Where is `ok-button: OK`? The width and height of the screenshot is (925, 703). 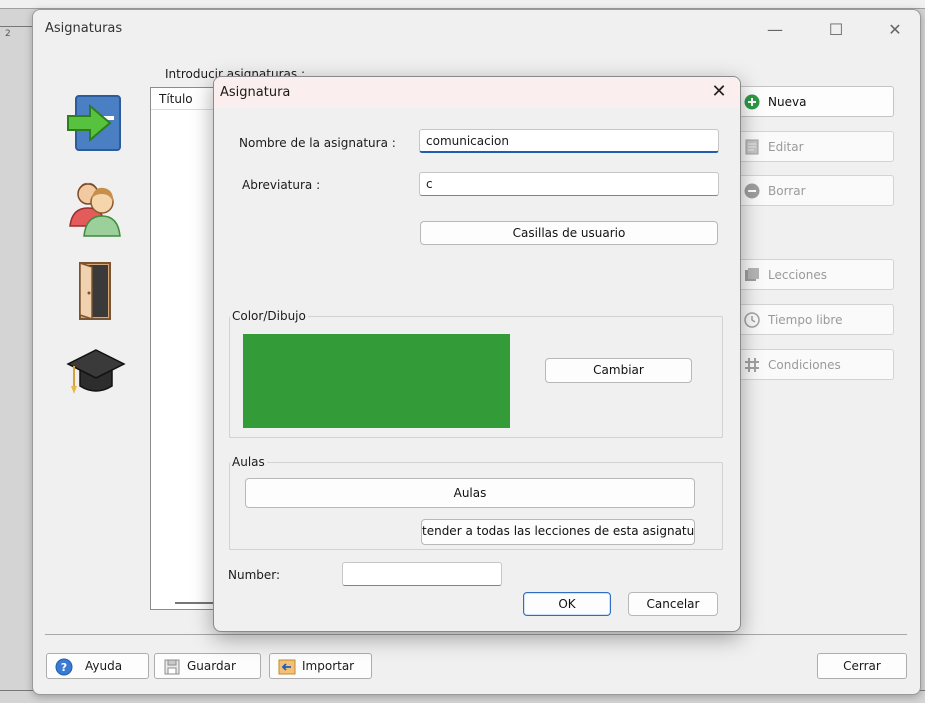
ok-button: OK is located at coordinates (567, 604).